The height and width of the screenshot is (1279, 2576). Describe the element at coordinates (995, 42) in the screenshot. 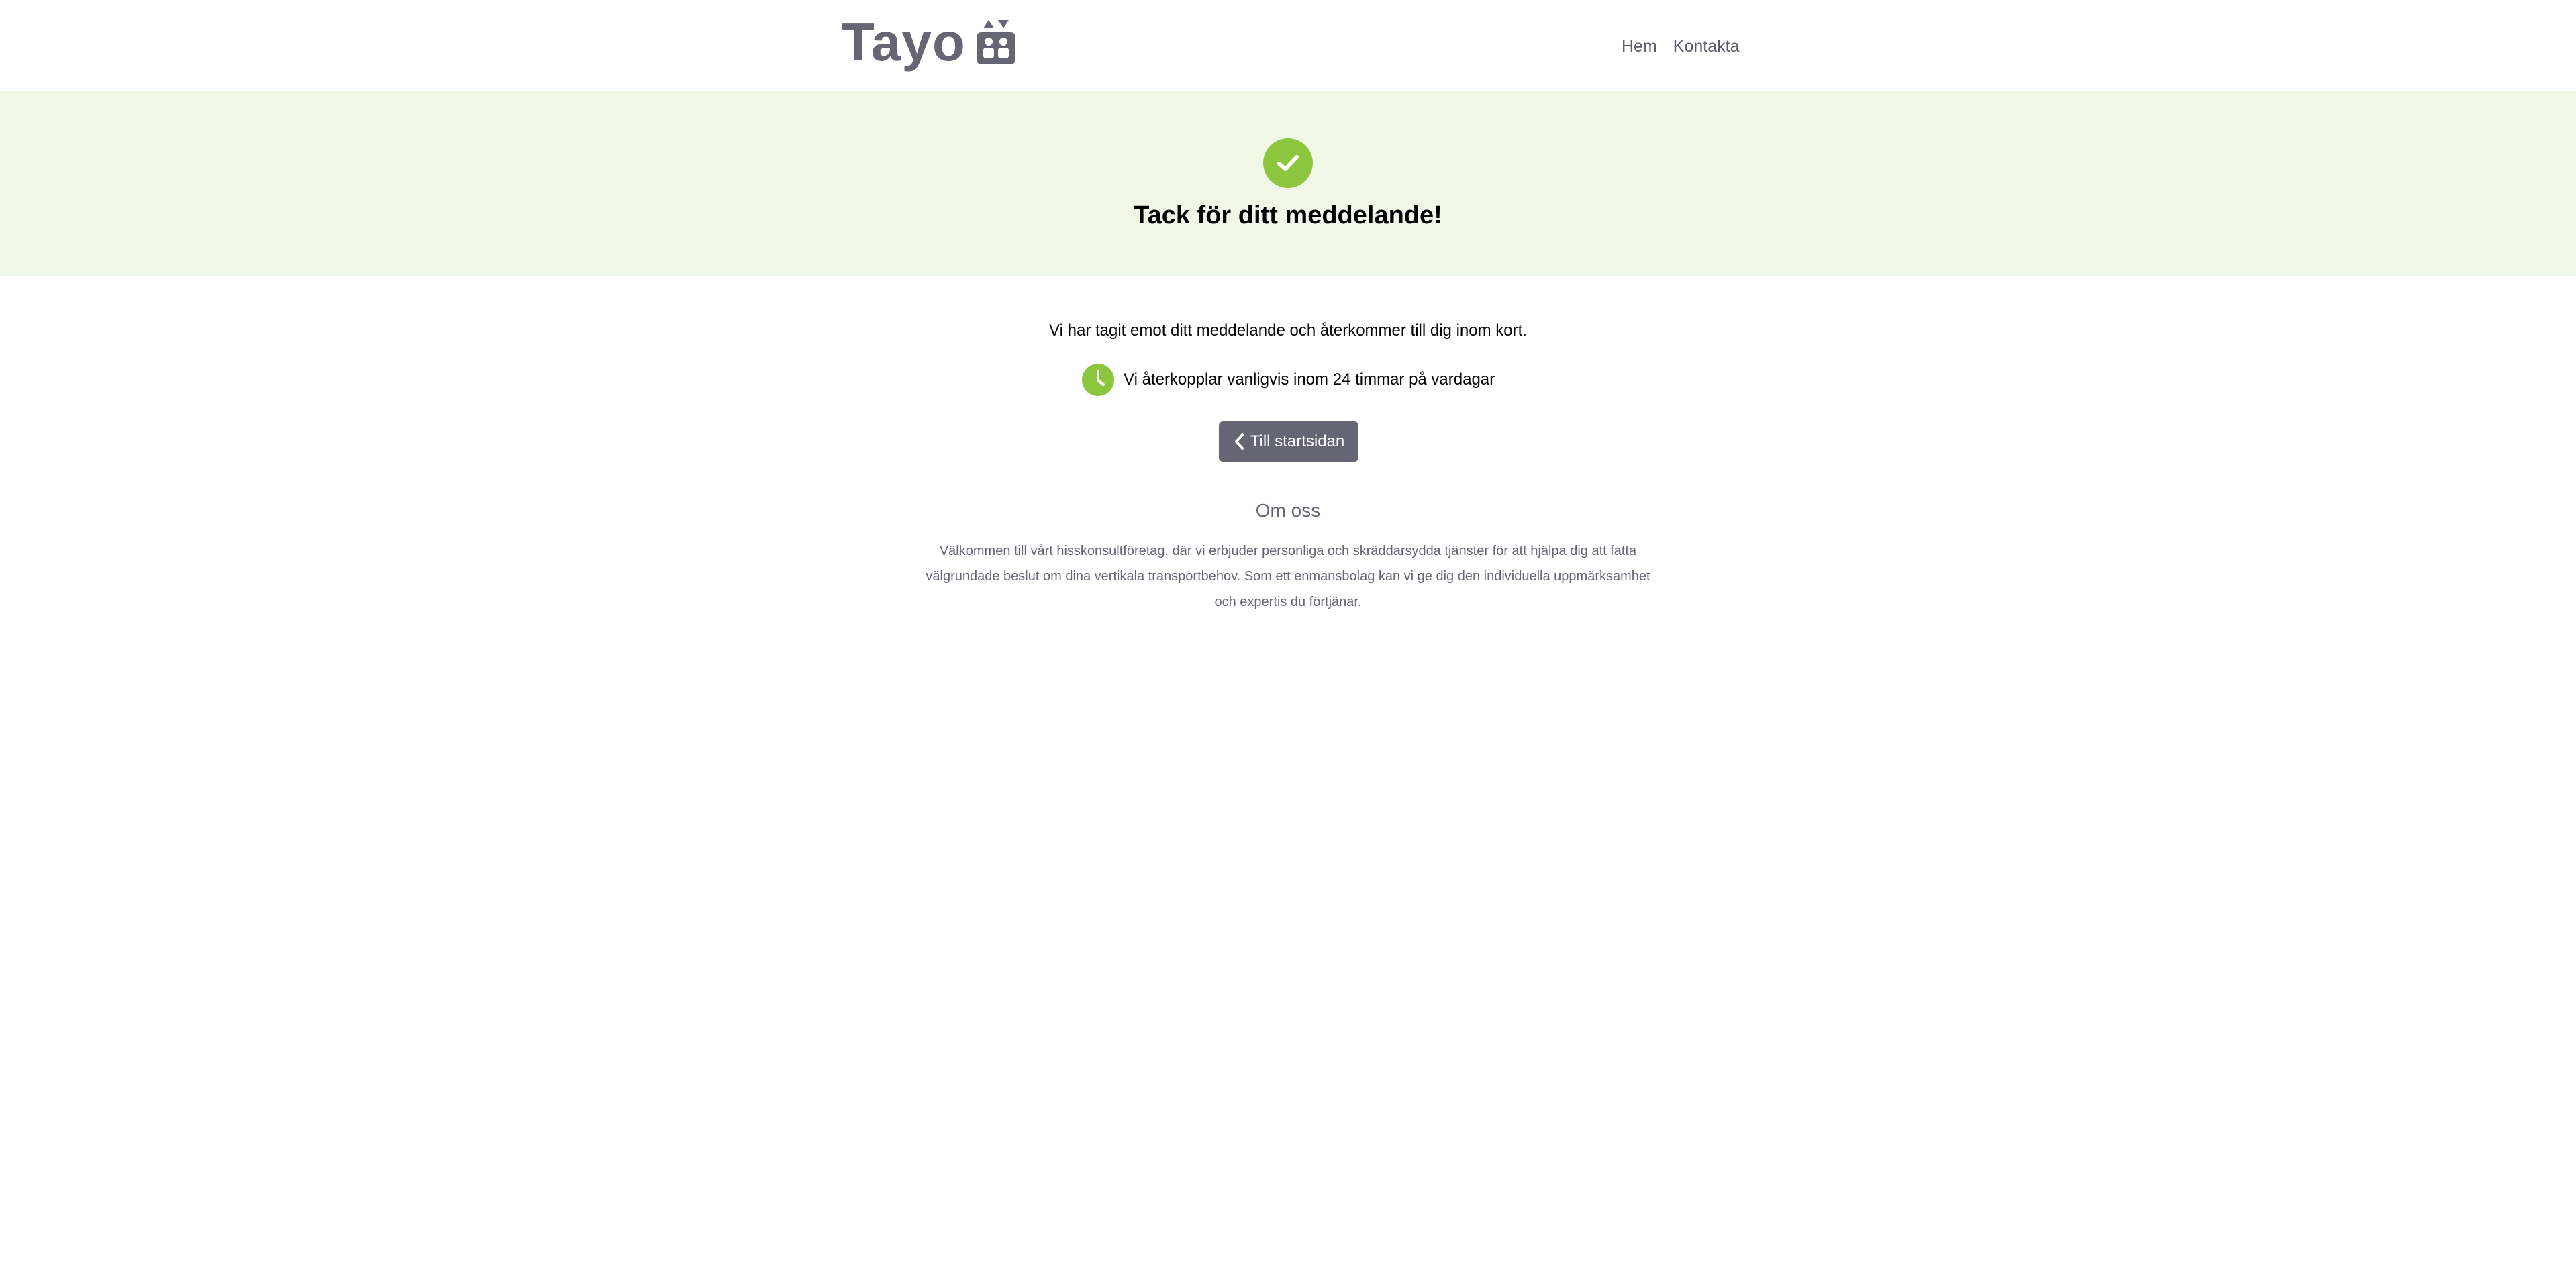

I see `elevator-icon` at that location.